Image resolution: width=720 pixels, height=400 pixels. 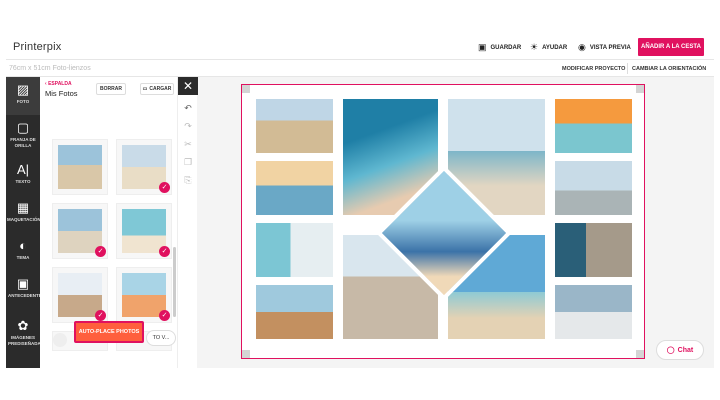 I want to click on preview-label: VISTA PREVIA, so click(x=610, y=47).